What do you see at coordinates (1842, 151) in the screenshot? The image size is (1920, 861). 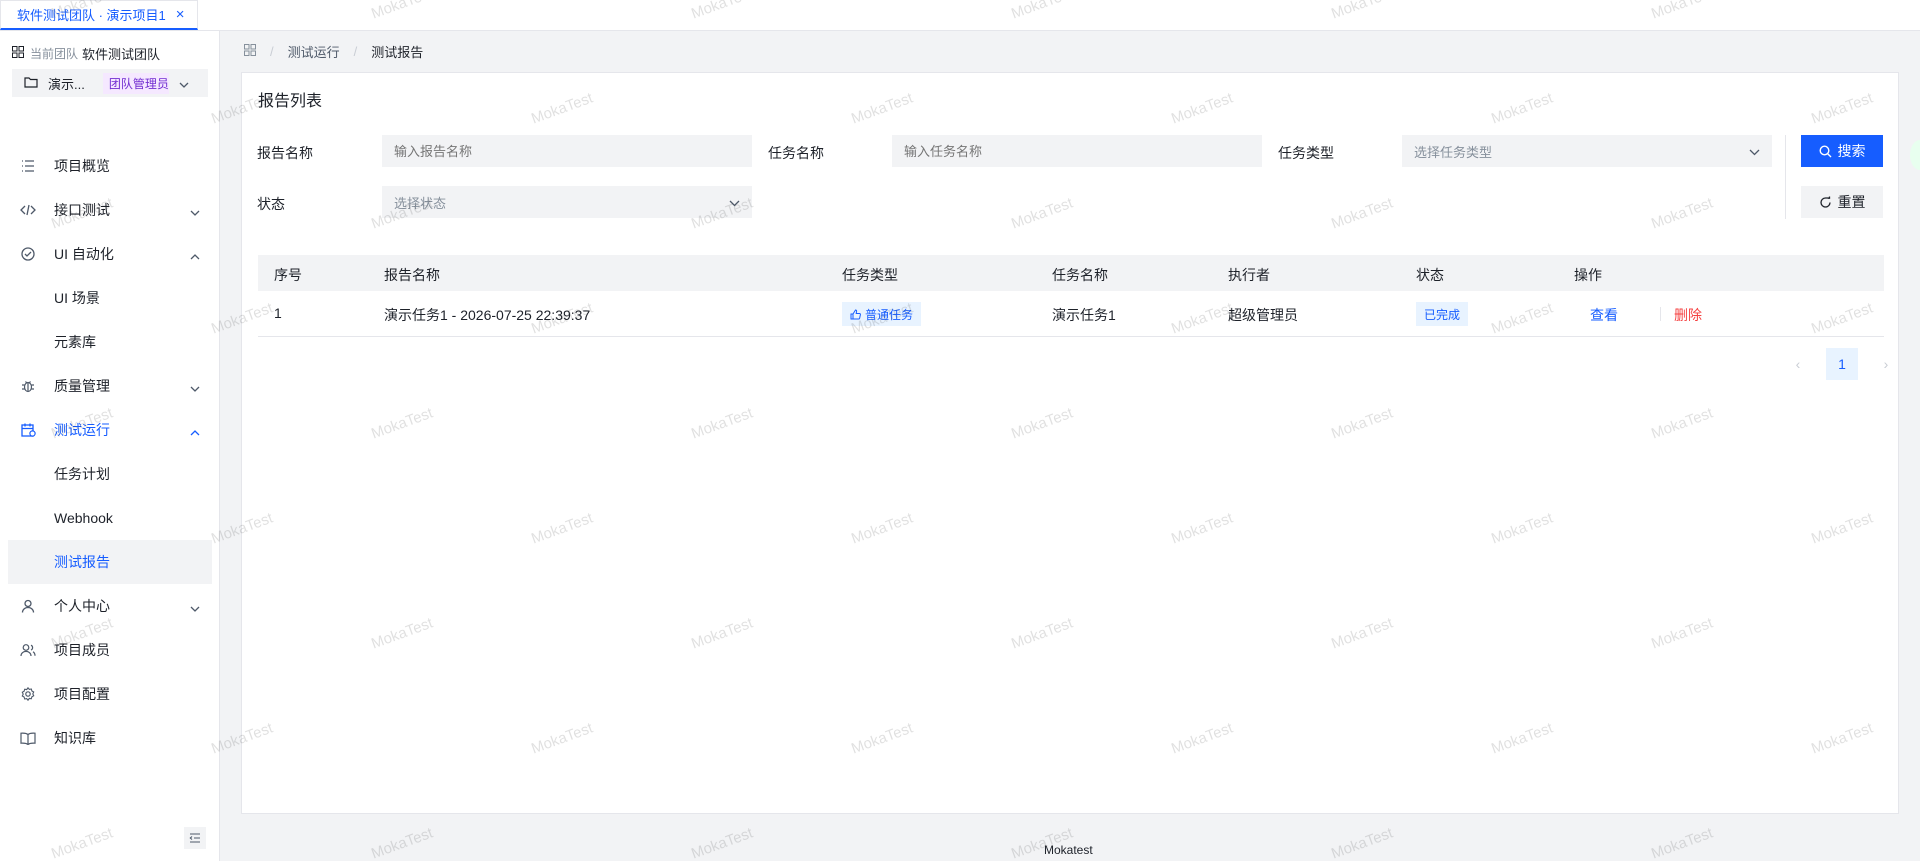 I see `search-button: 搜索` at bounding box center [1842, 151].